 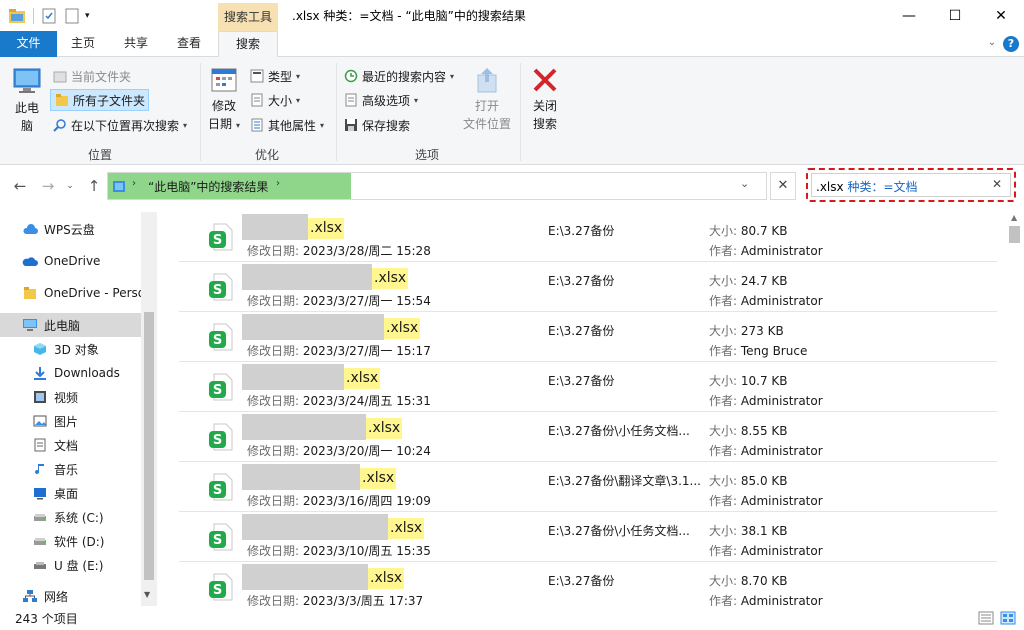 What do you see at coordinates (149, 446) in the screenshot?
I see `nav-scroll-thumb` at bounding box center [149, 446].